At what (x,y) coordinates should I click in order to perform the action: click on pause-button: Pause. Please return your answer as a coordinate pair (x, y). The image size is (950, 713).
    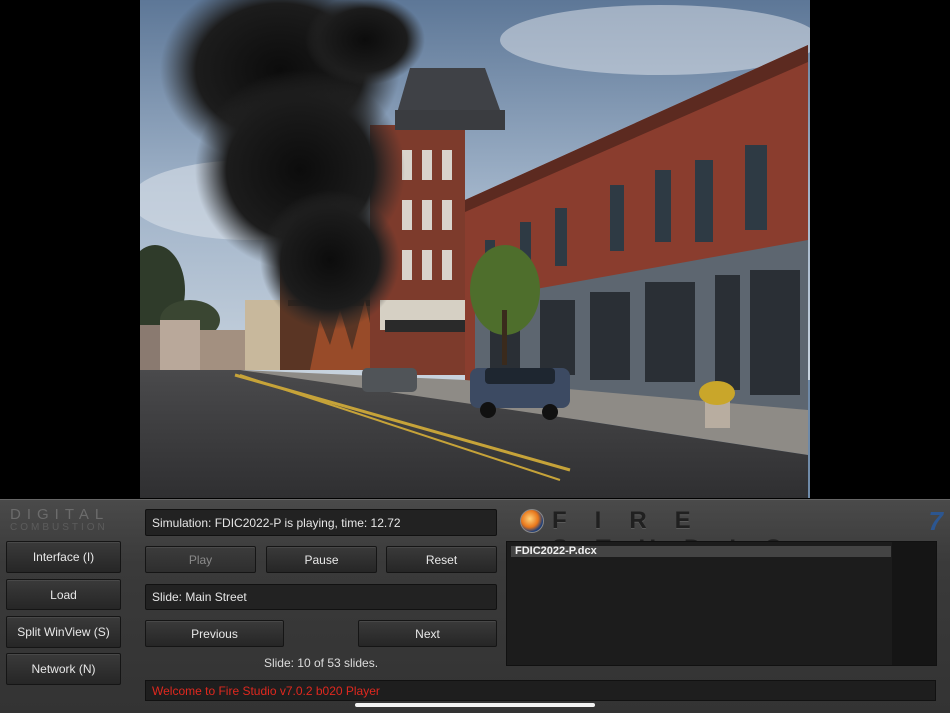
    Looking at the image, I should click on (321, 559).